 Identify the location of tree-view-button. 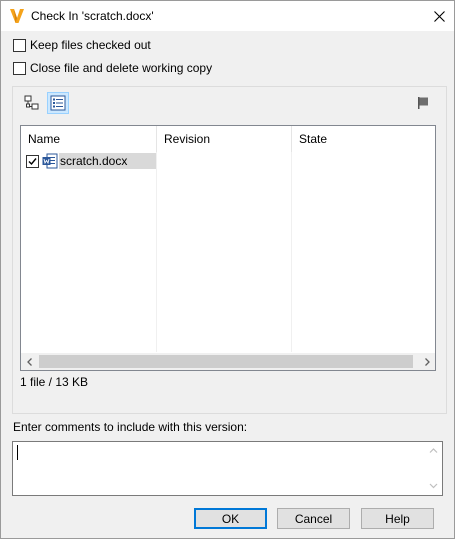
(32, 103).